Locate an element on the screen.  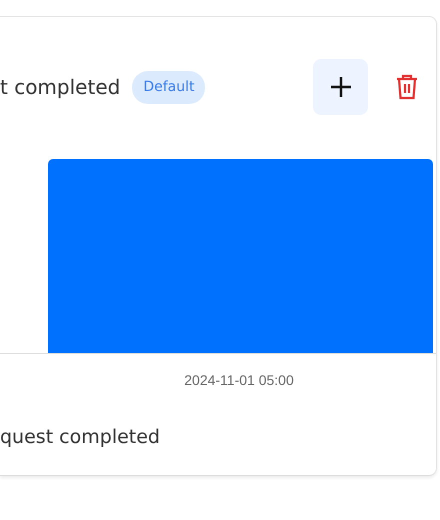
default-badge: Default is located at coordinates (169, 87).